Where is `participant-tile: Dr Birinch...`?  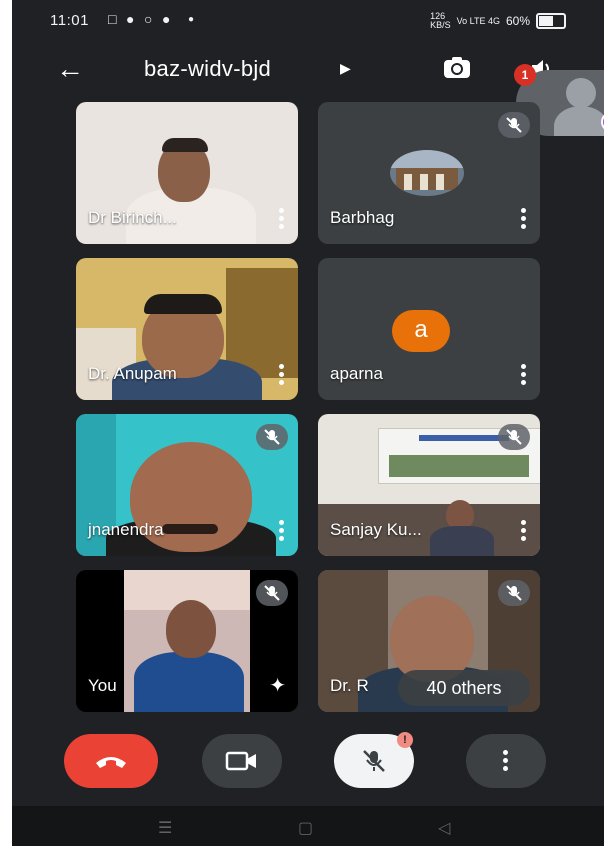
participant-tile: Dr Birinch... is located at coordinates (187, 173).